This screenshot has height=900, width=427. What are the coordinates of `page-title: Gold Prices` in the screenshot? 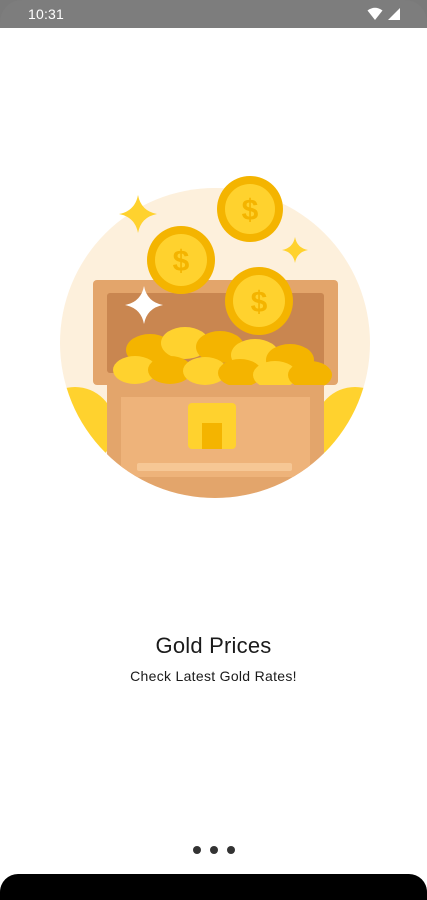 It's located at (213, 645).